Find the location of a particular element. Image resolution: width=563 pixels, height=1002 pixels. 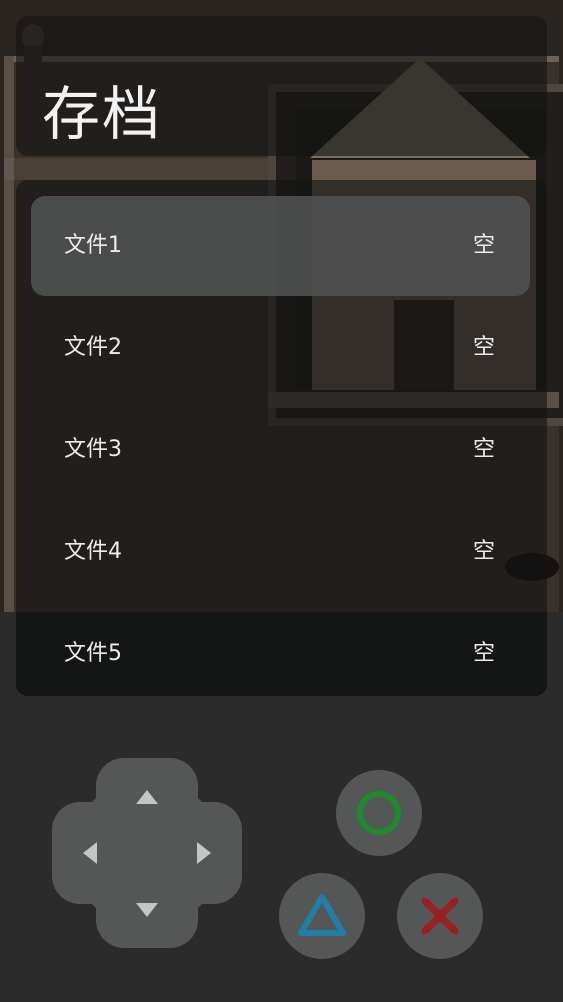

circle-icon is located at coordinates (379, 813).